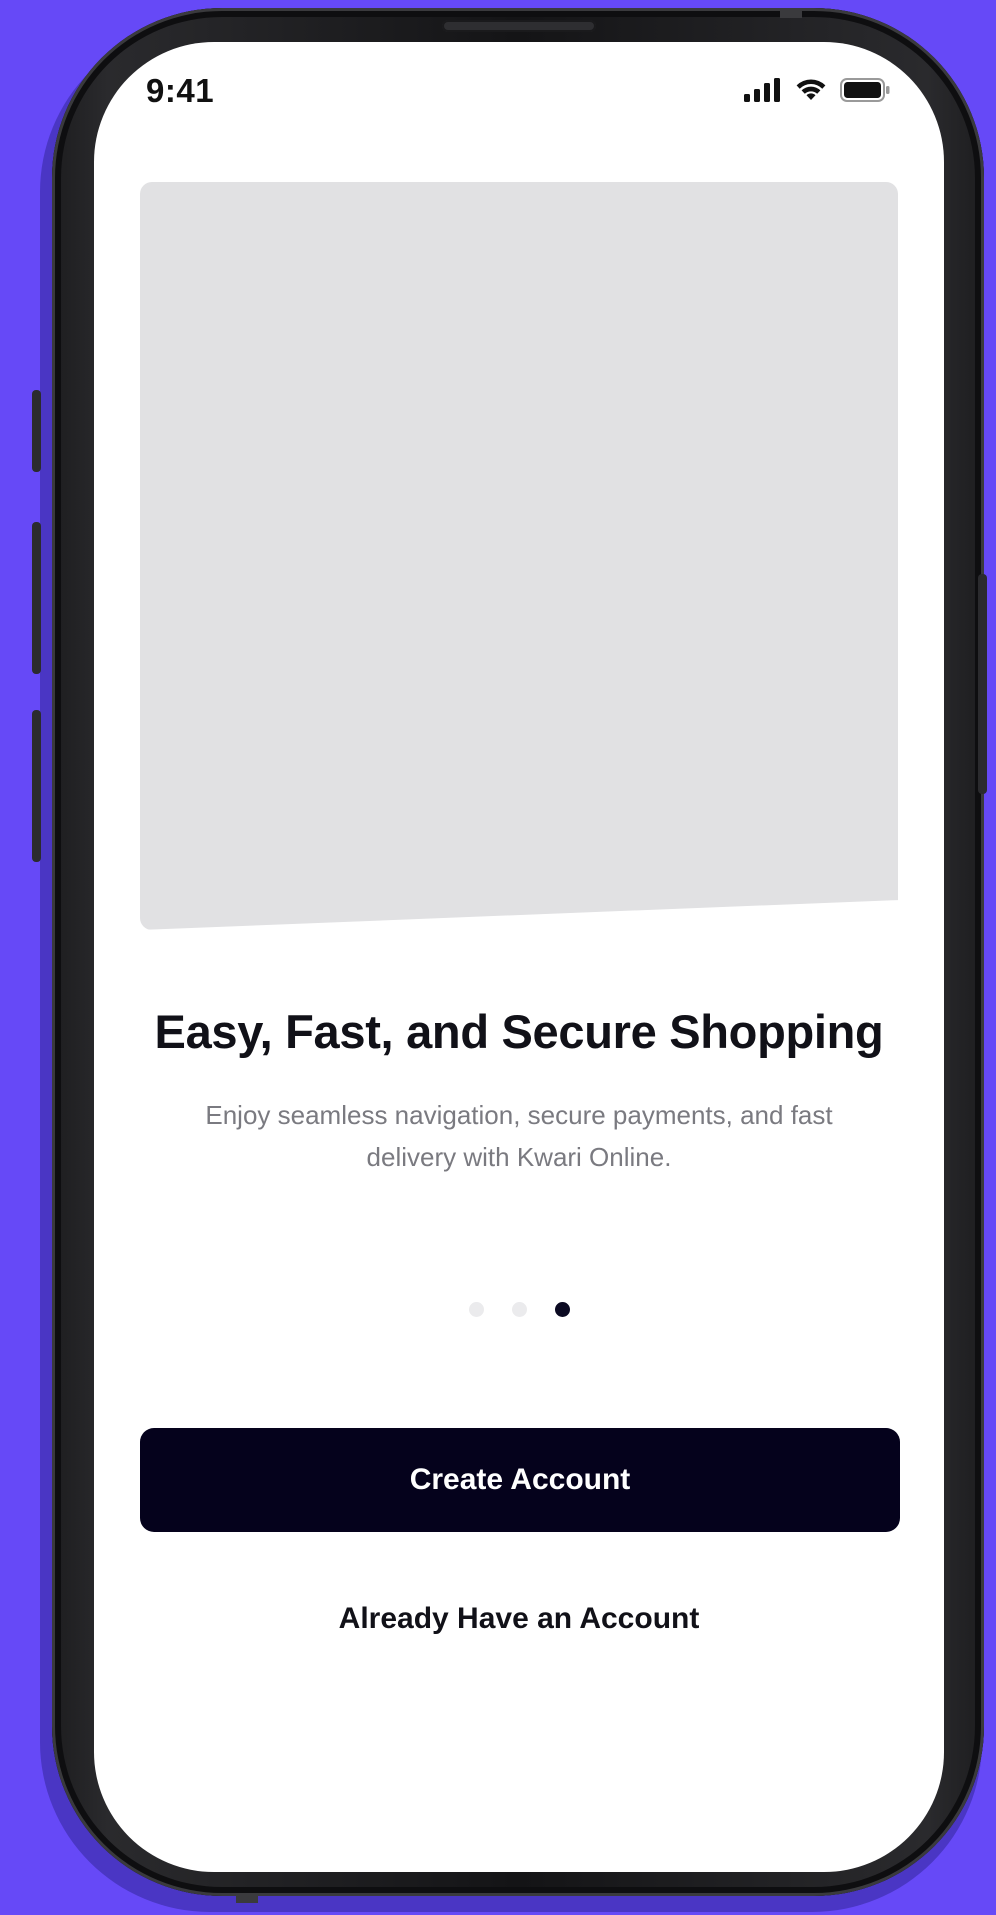 Image resolution: width=996 pixels, height=1915 pixels. I want to click on status-time: 9:41, so click(180, 90).